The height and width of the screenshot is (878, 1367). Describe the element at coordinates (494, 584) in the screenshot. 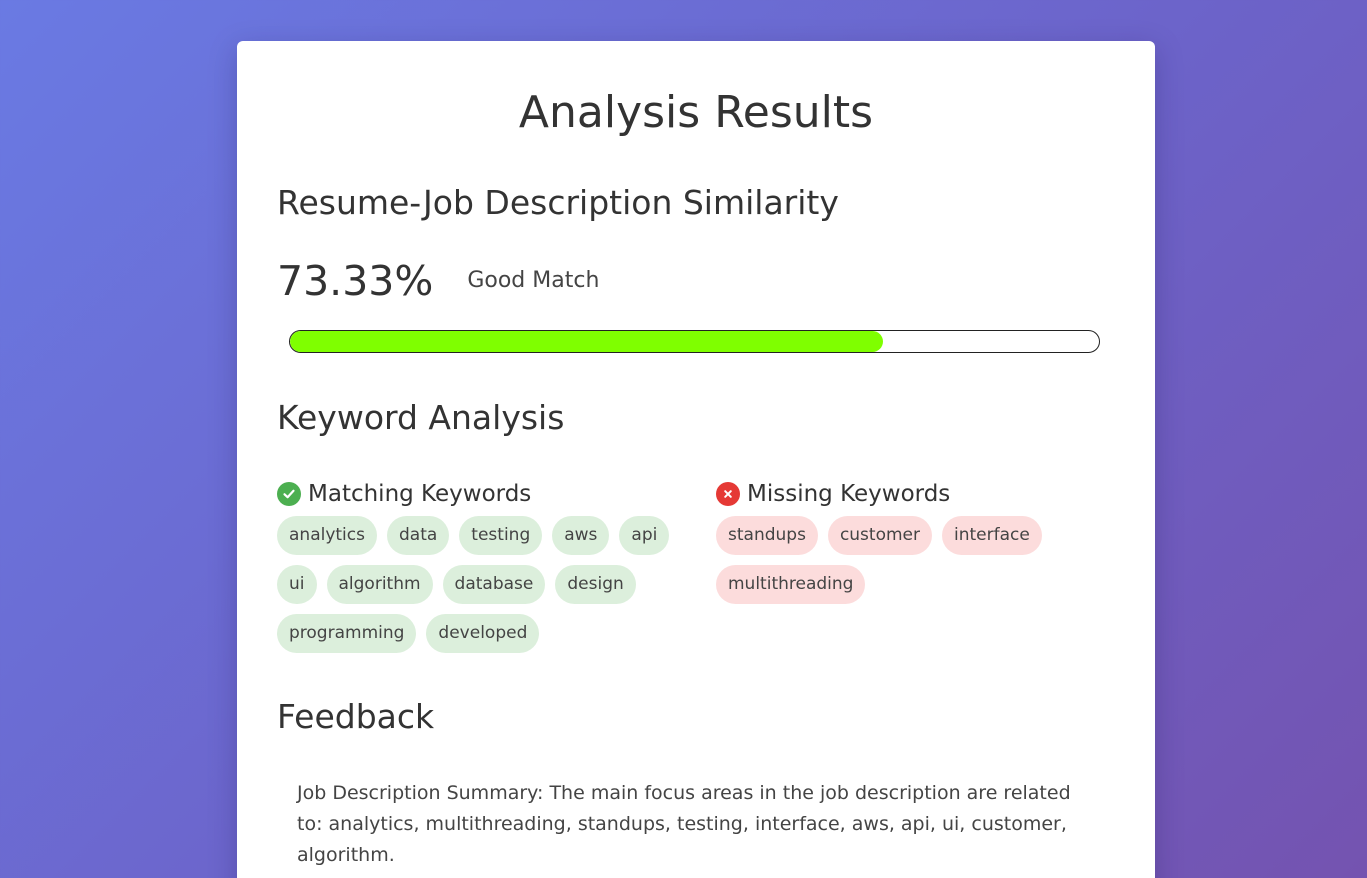

I see `matching-keyword-tag: database` at that location.